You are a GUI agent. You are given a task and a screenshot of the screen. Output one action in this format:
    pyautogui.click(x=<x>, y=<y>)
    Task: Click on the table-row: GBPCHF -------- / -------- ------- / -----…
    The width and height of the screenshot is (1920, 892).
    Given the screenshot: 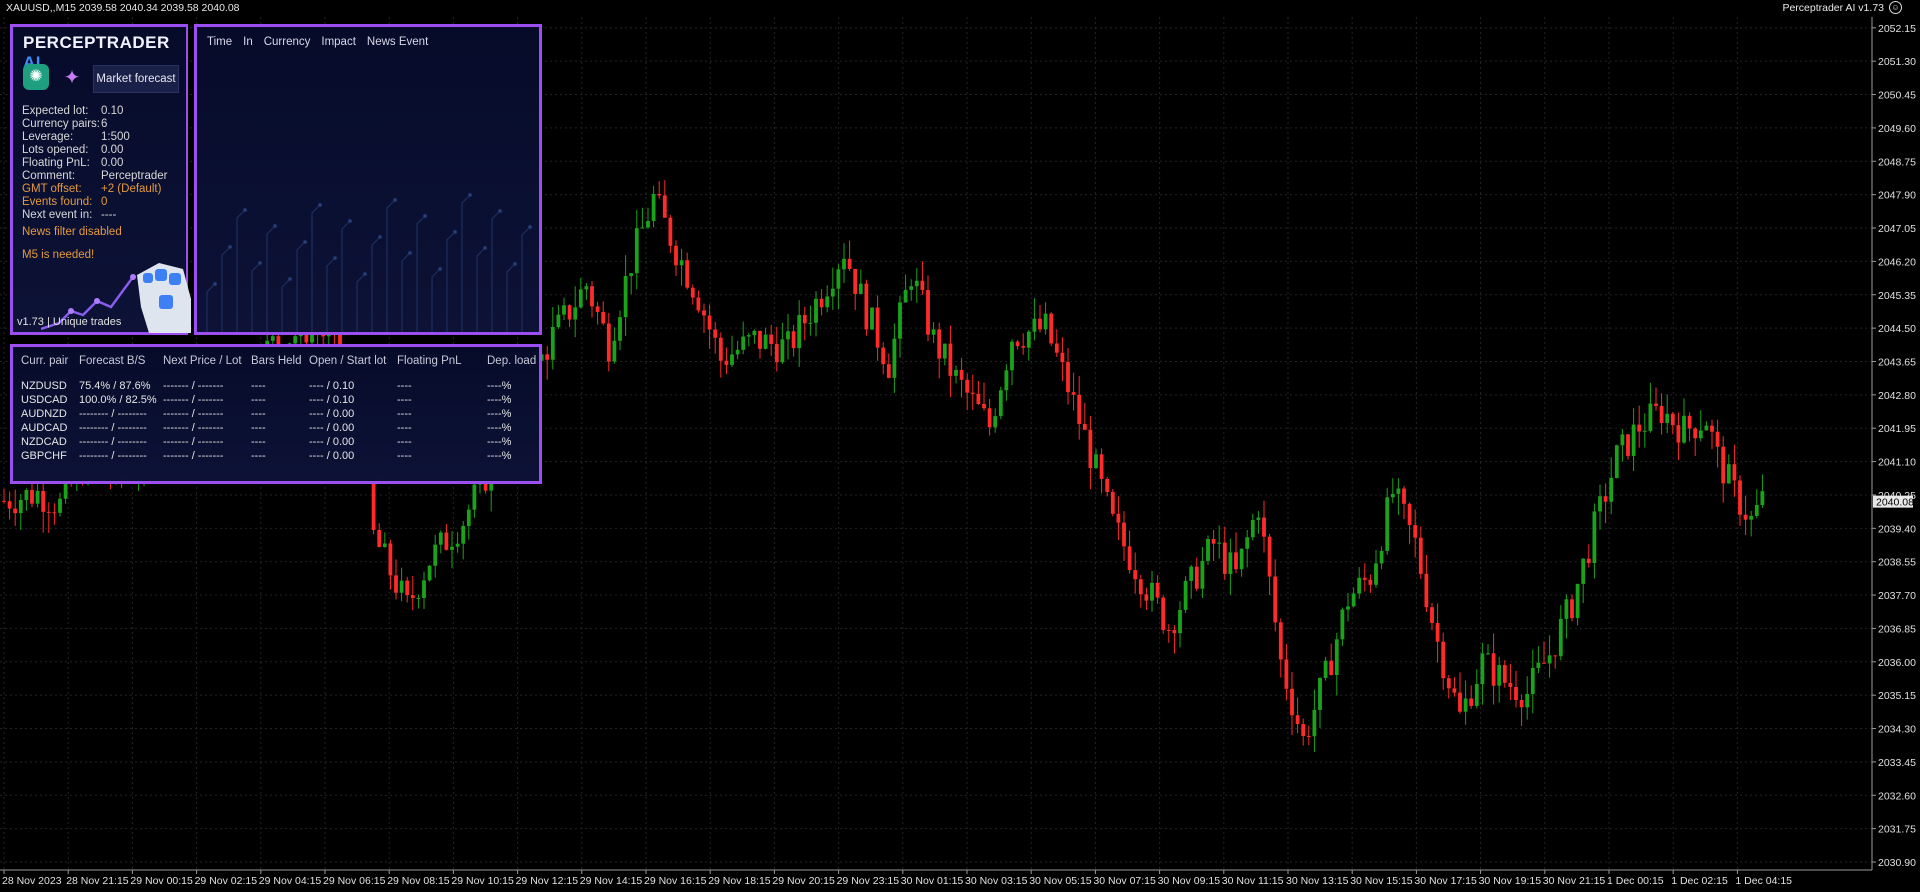 What is the action you would take?
    pyautogui.click(x=276, y=456)
    